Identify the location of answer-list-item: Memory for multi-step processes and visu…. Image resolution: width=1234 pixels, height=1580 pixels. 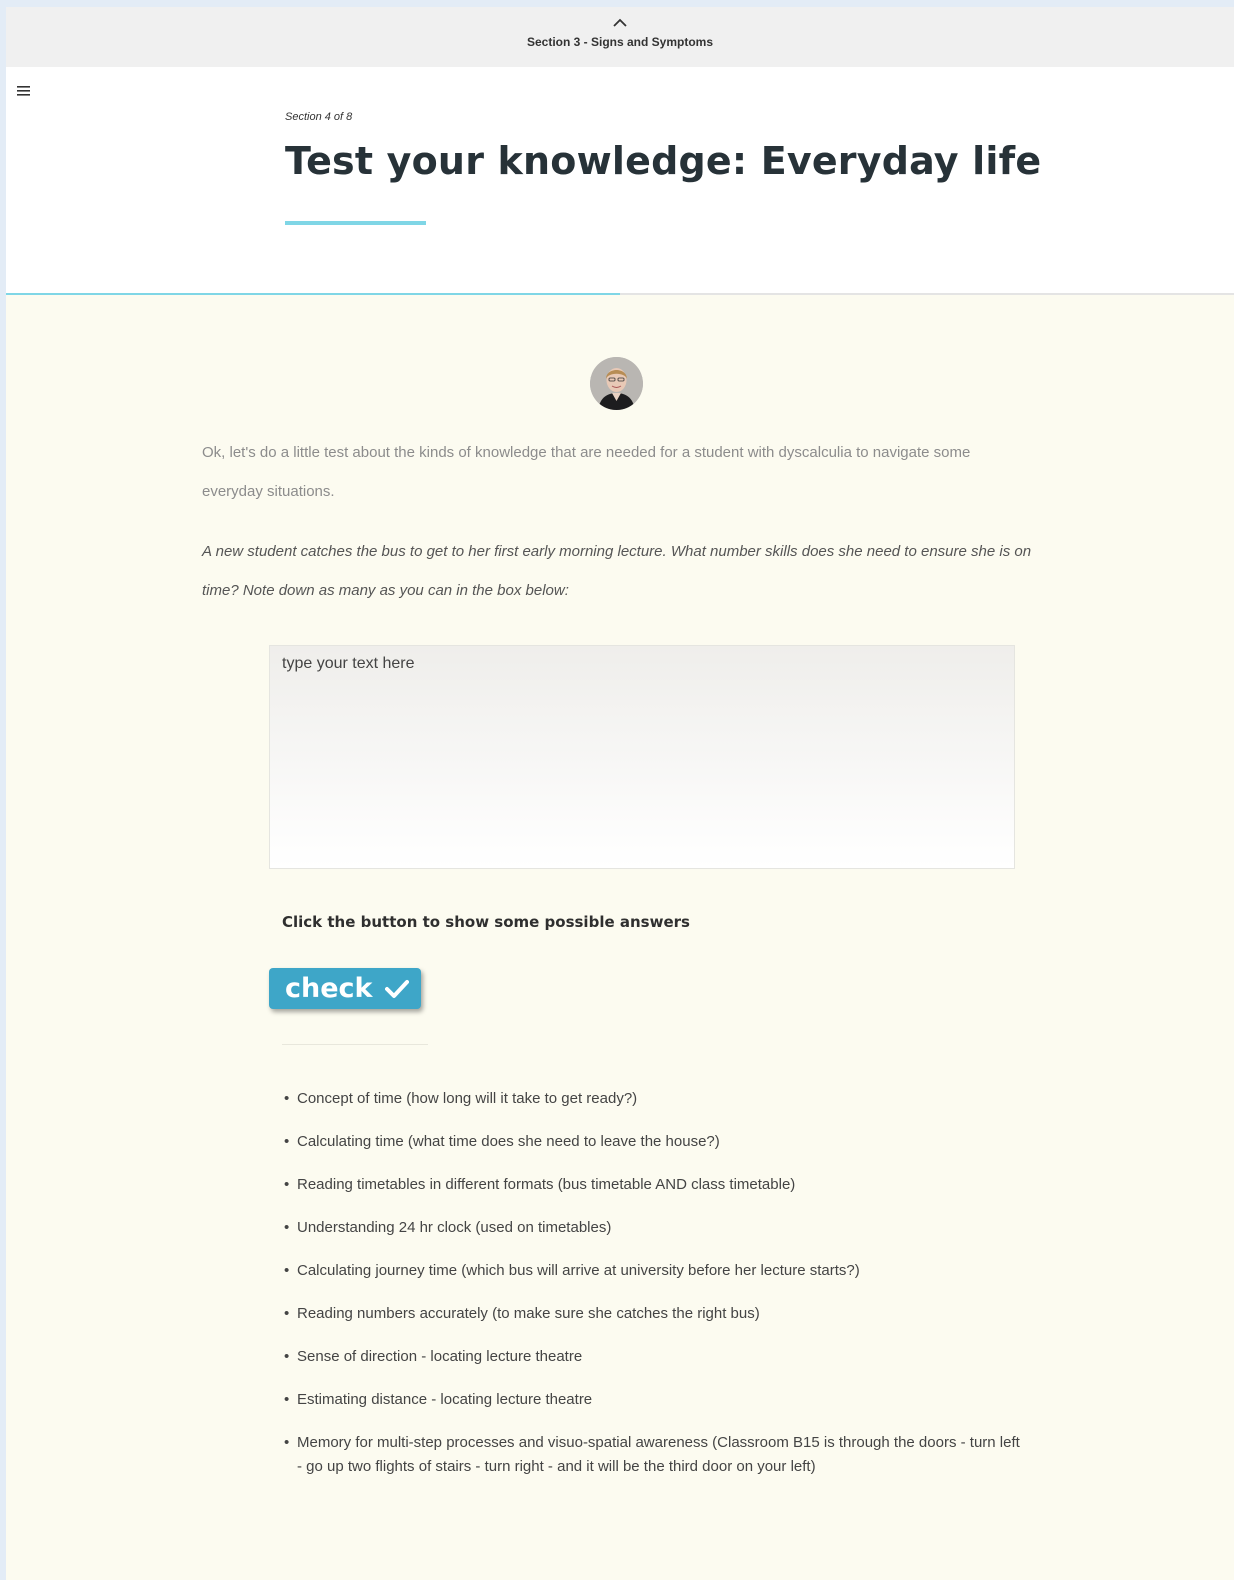
(654, 1455).